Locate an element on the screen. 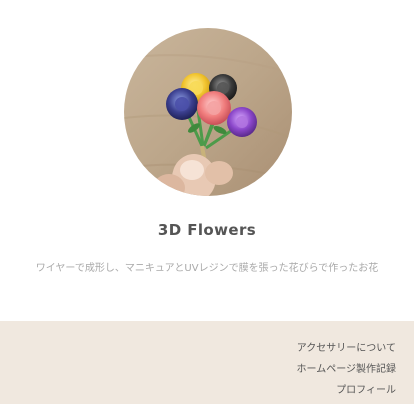 The width and height of the screenshot is (414, 404). footer-item-homepage-log: ホームページ製作記録 is located at coordinates (347, 366).